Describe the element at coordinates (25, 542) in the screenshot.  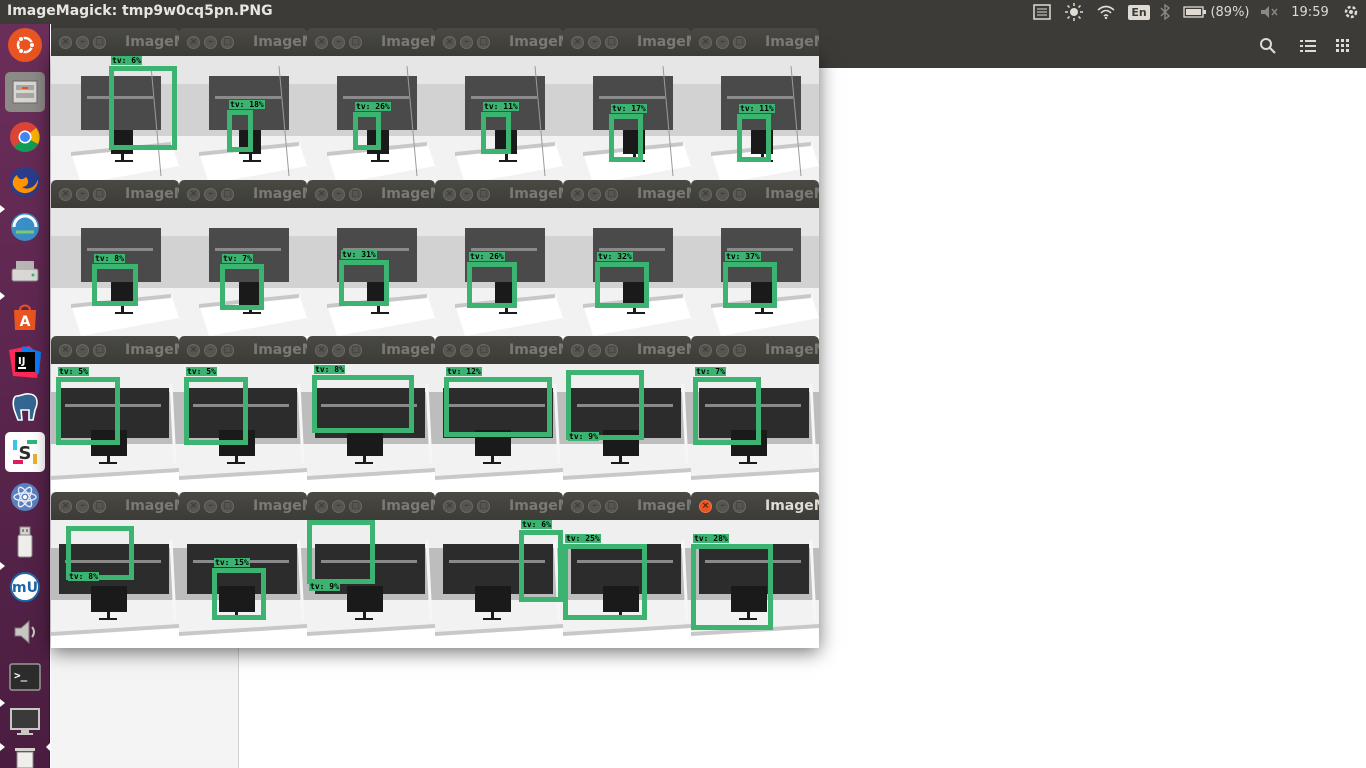
I see `usb-drive-icon` at that location.